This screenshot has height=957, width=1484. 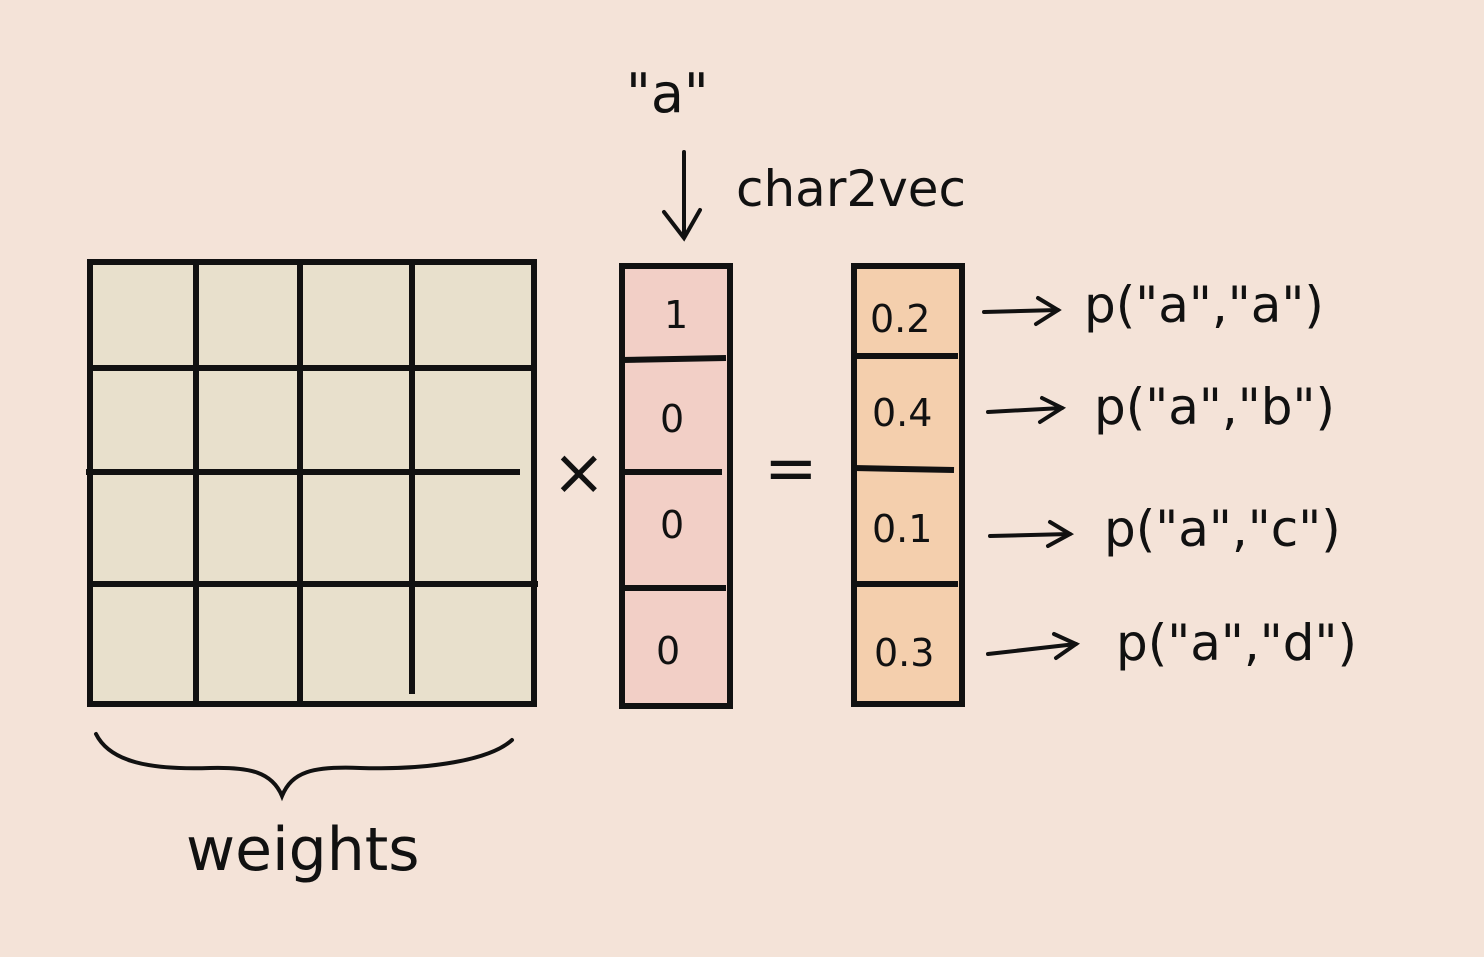 What do you see at coordinates (851, 189) in the screenshot?
I see `char2vec-label: char2vec` at bounding box center [851, 189].